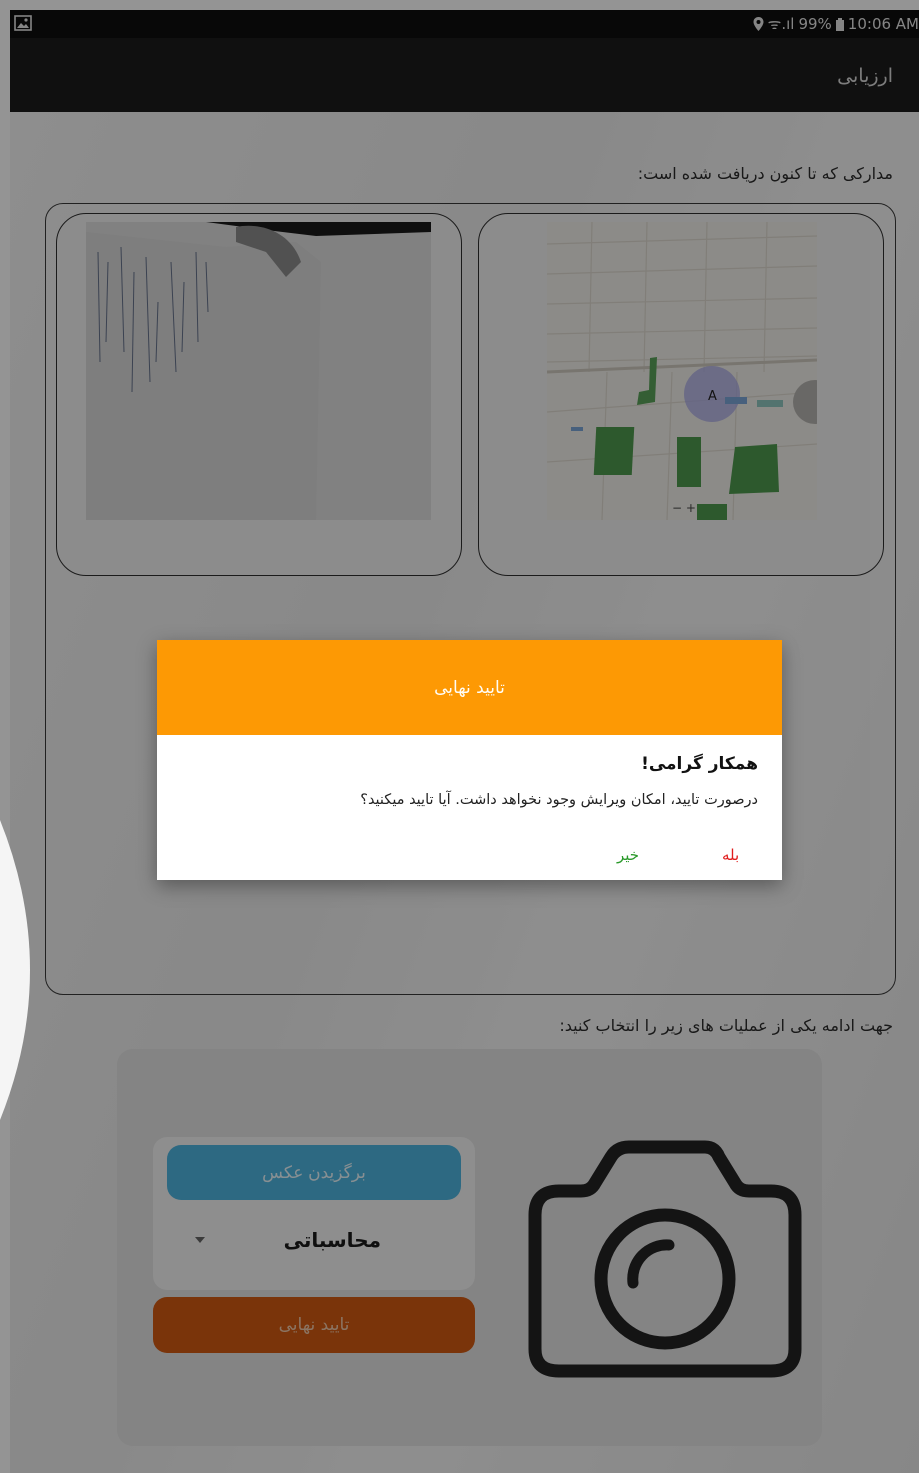 This screenshot has width=919, height=1473. Describe the element at coordinates (628, 855) in the screenshot. I see `no-button: خیر` at that location.